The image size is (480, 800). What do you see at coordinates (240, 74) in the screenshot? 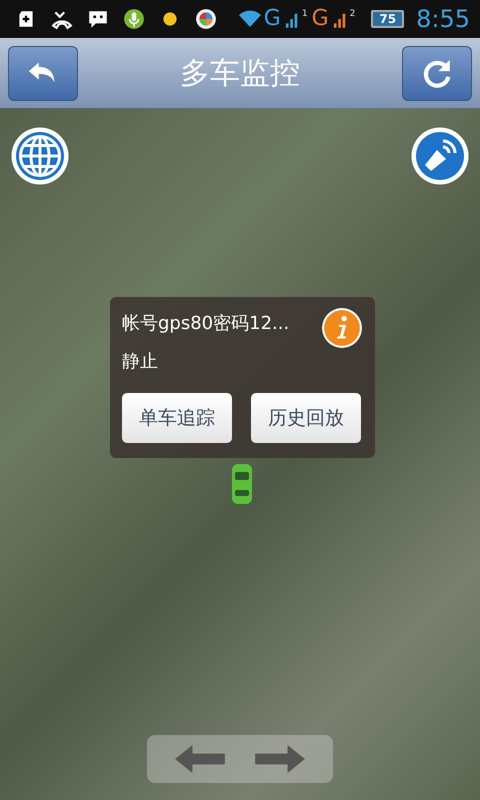
I see `screen-title: 多车监控` at bounding box center [240, 74].